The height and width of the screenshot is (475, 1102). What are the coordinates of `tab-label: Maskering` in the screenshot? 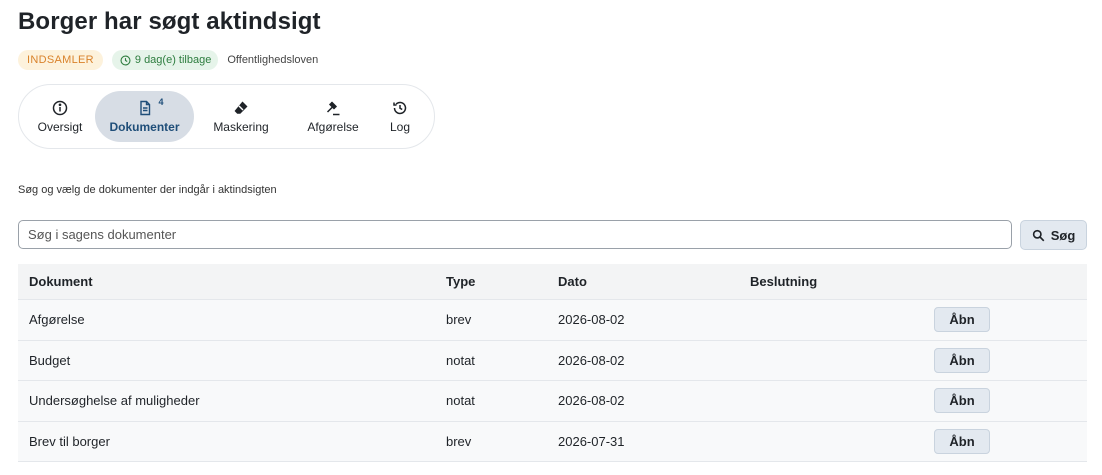 It's located at (241, 127).